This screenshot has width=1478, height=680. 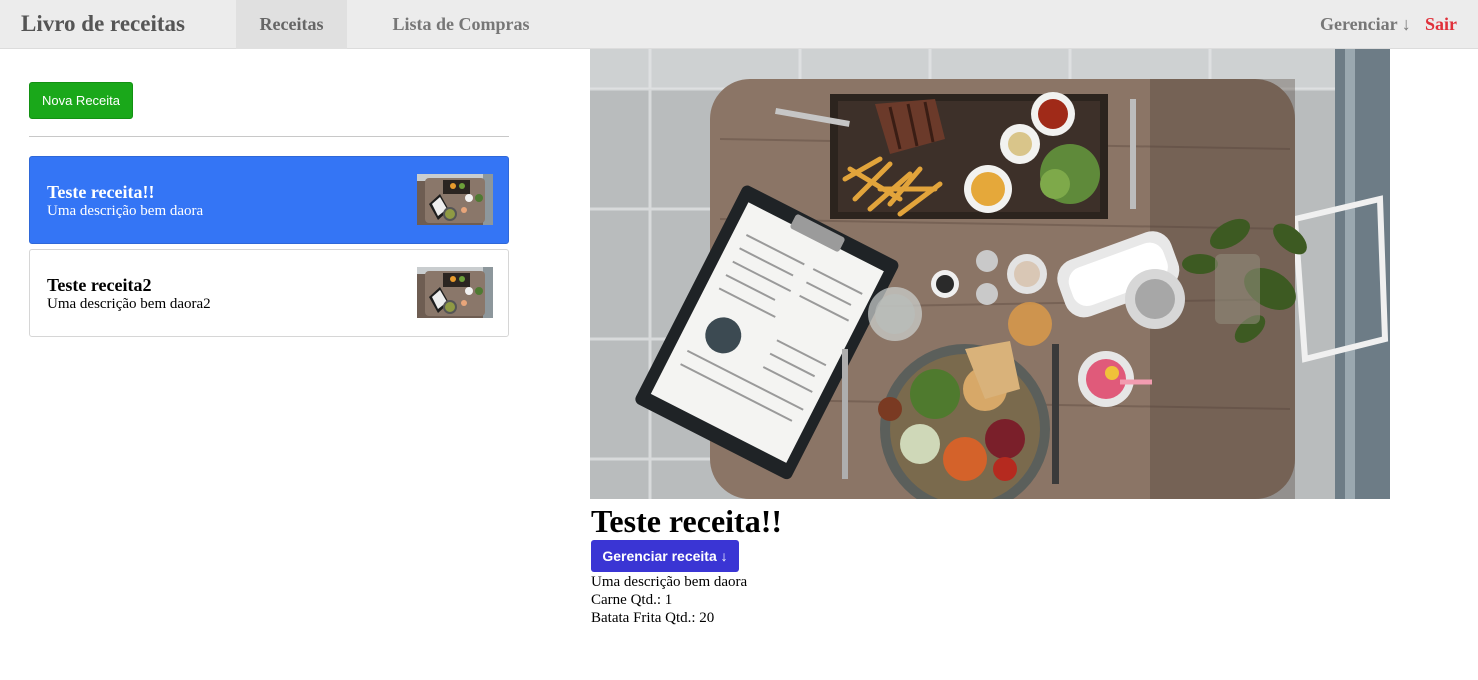 I want to click on recipe-list-item: Teste receita!! Uma descrição bem daora, so click(x=269, y=200).